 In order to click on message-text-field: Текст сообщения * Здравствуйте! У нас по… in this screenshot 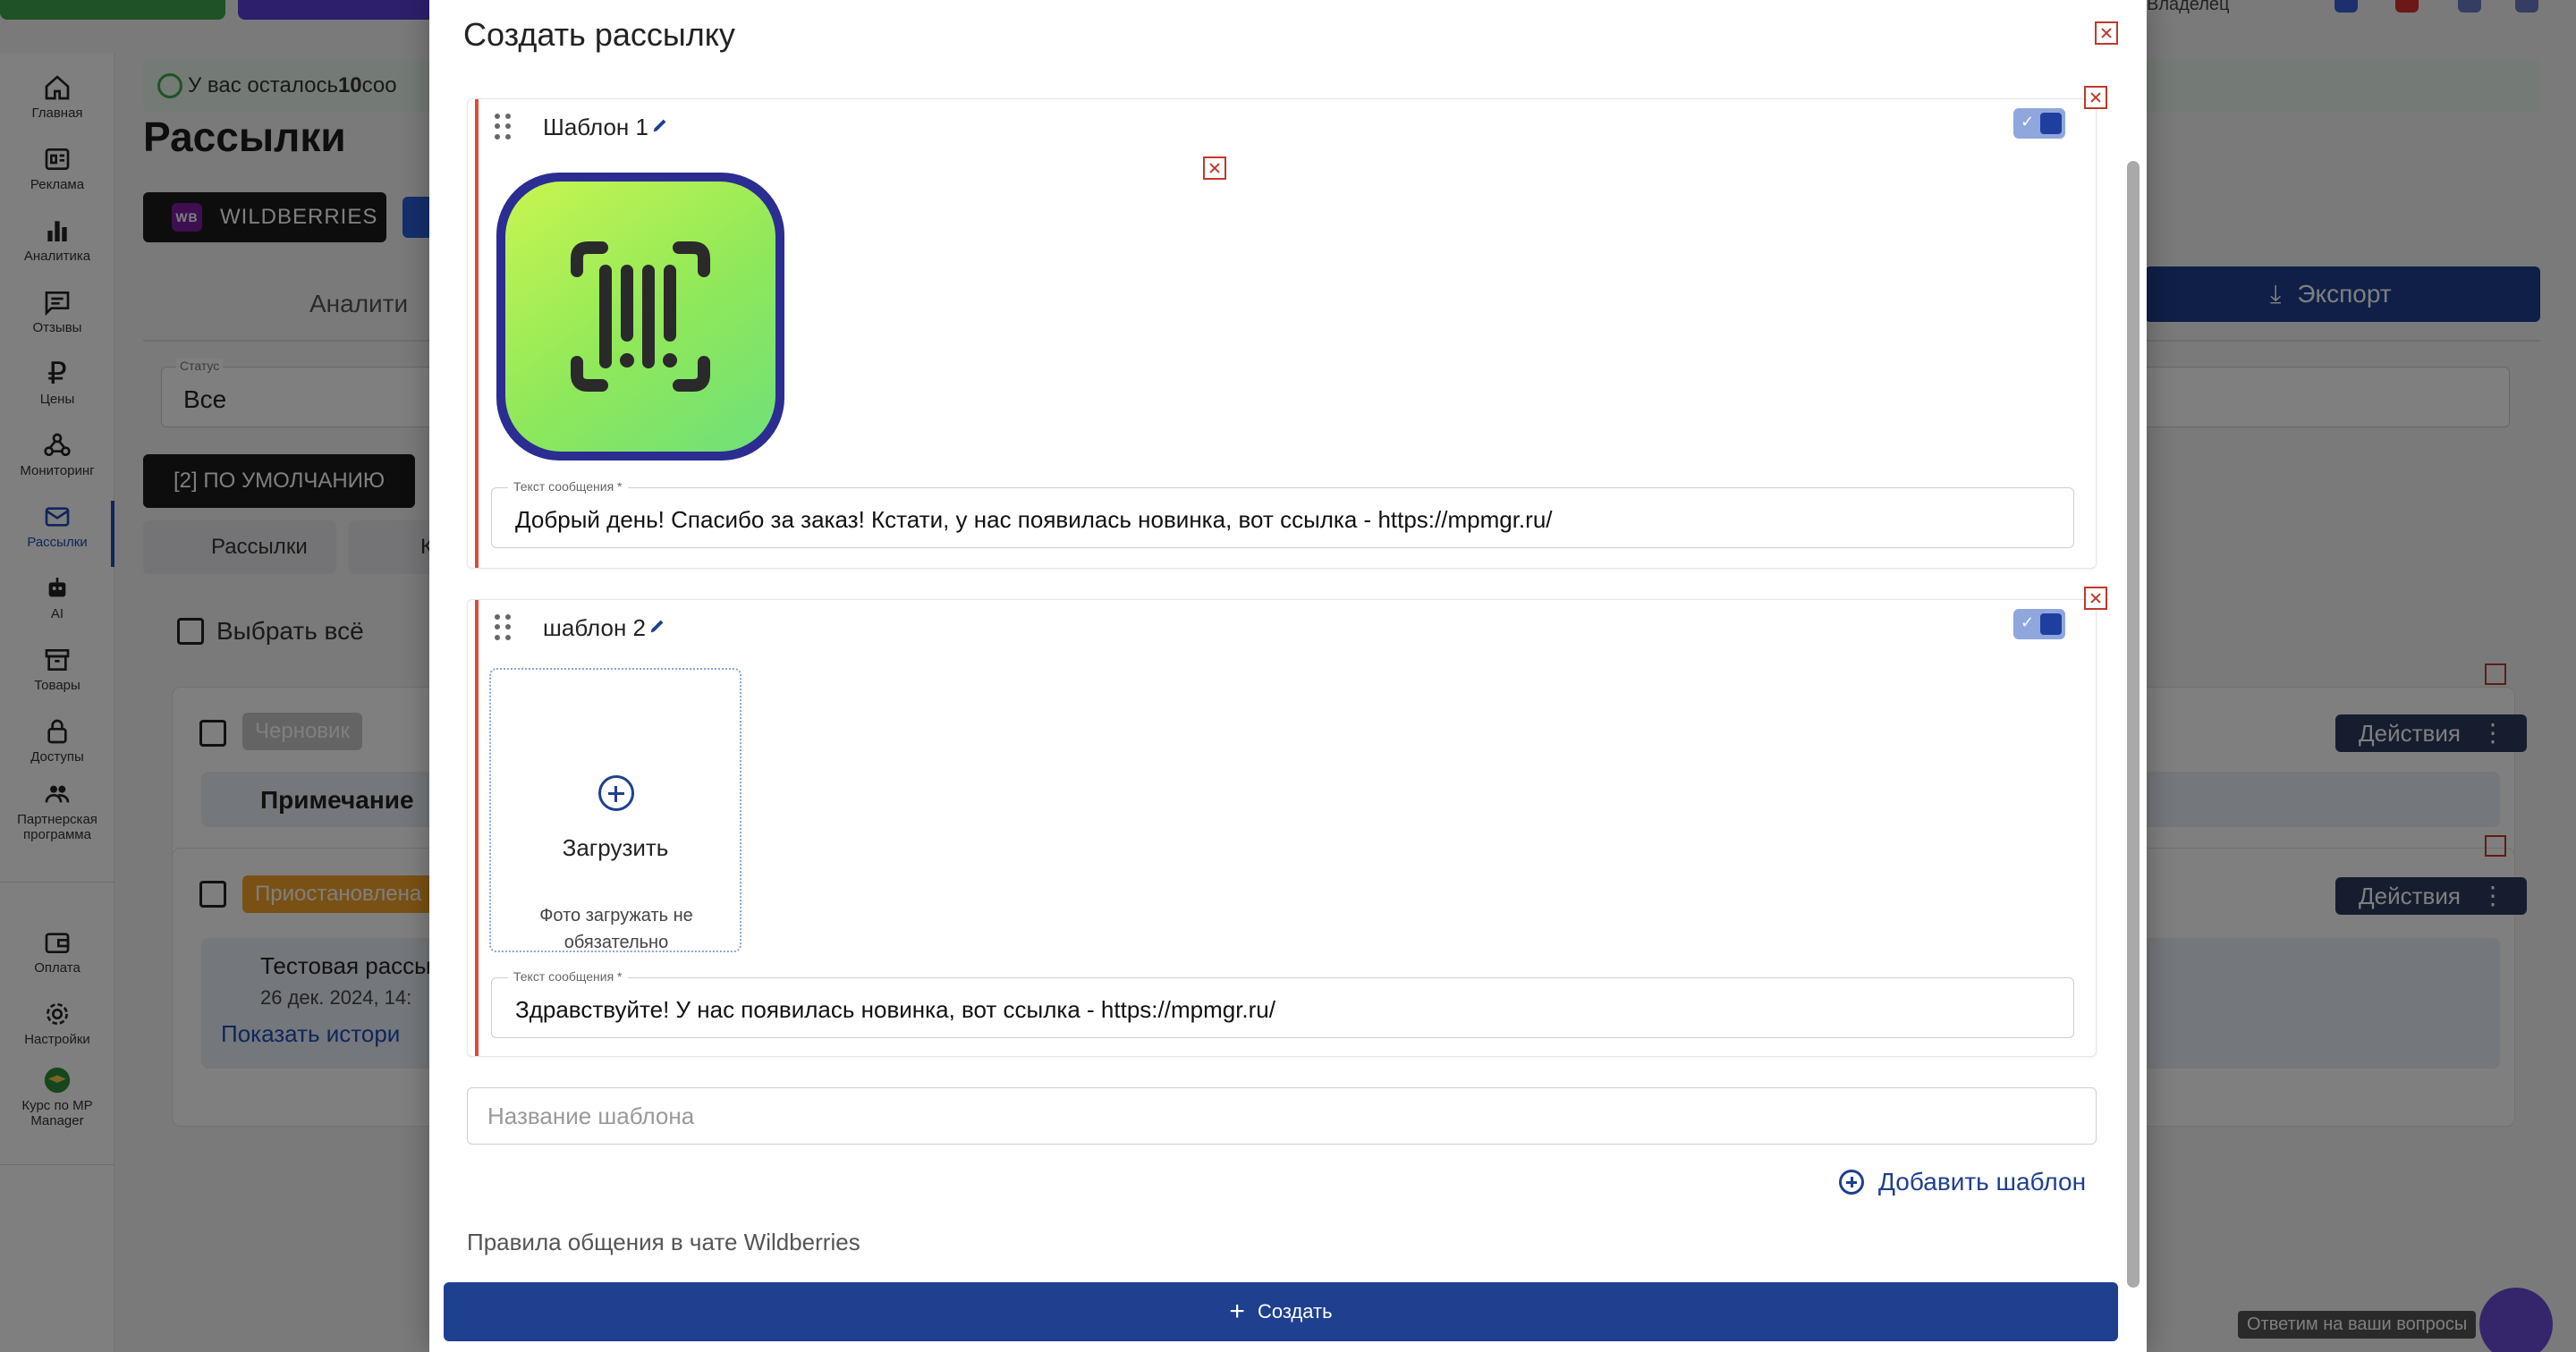, I will do `click(1282, 1003)`.